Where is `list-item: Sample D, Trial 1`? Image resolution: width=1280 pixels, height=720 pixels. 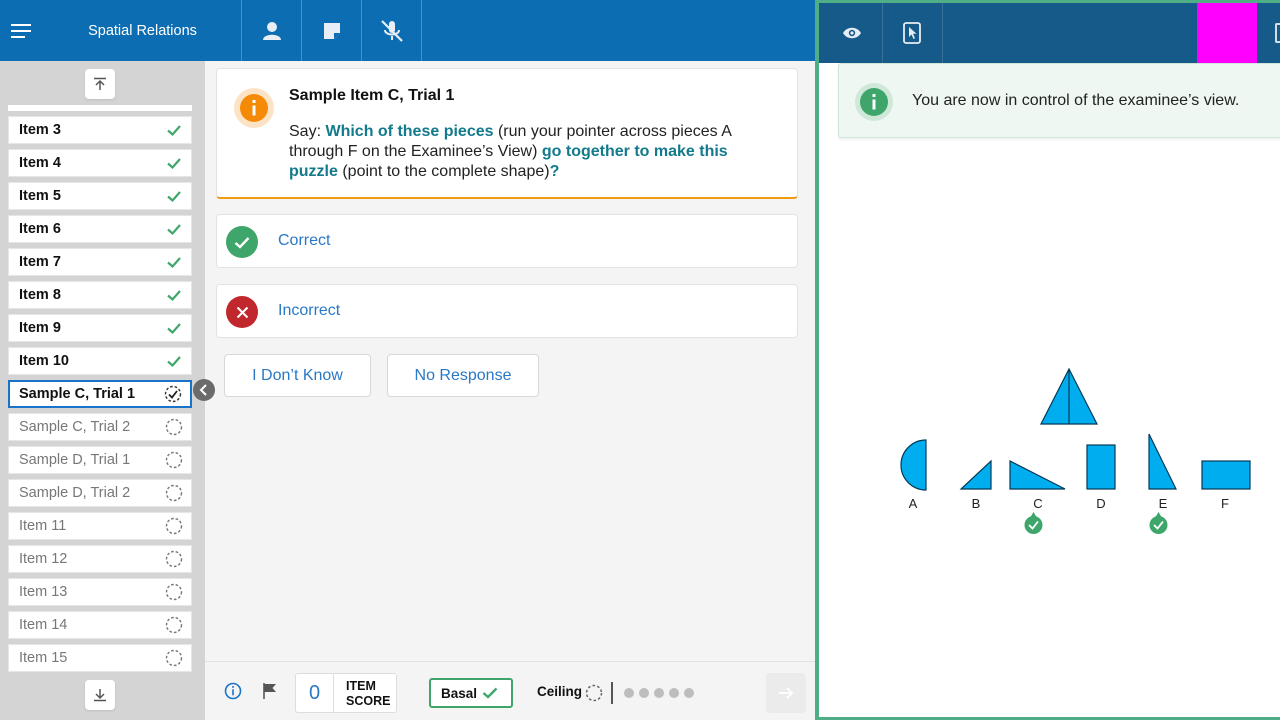
list-item: Sample D, Trial 1 is located at coordinates (100, 460).